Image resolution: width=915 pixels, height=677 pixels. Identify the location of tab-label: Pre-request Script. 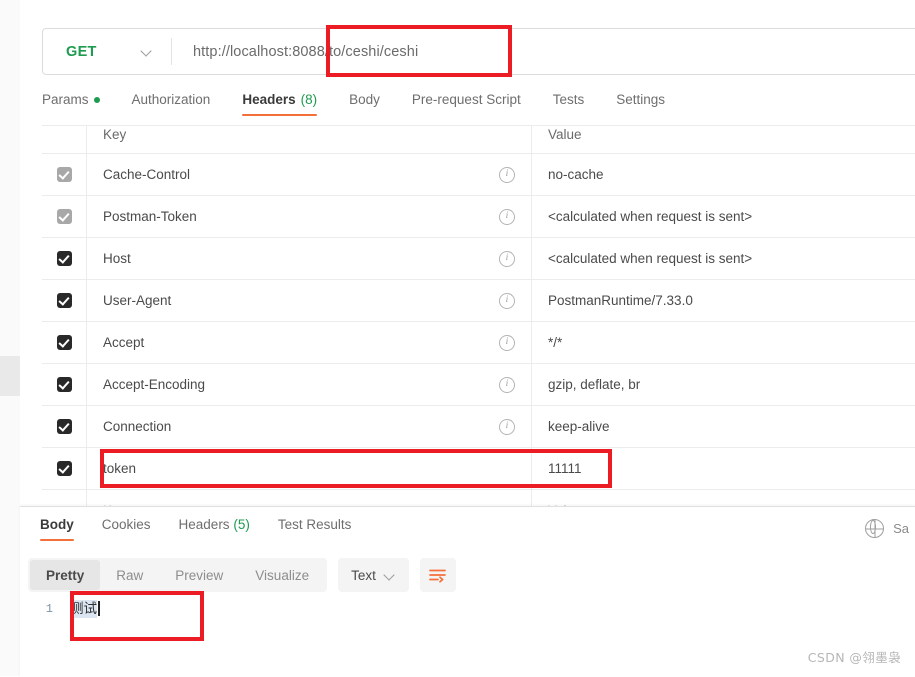
(466, 99).